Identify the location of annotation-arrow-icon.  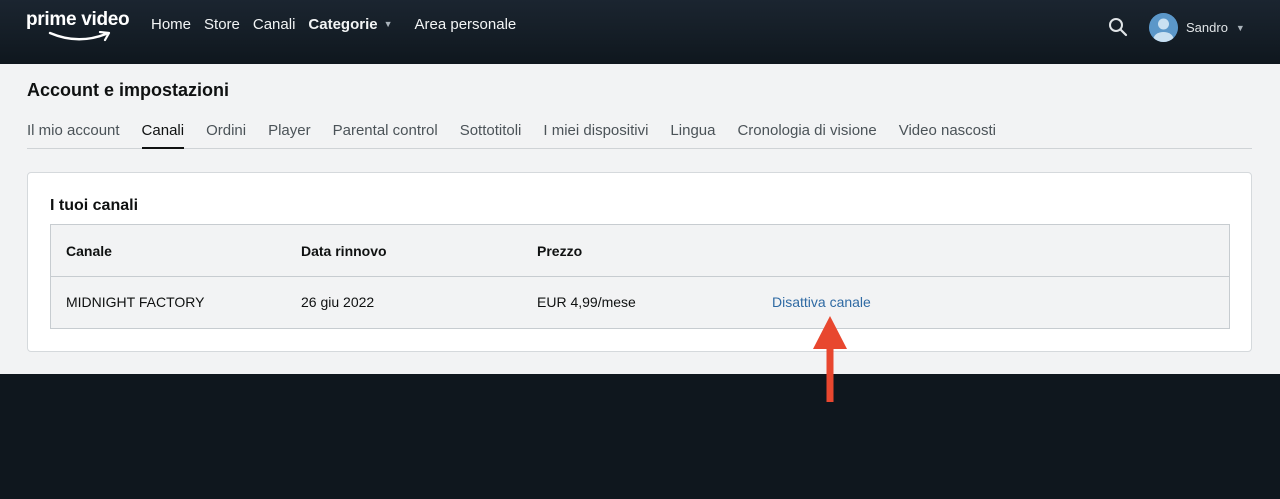
(830, 359).